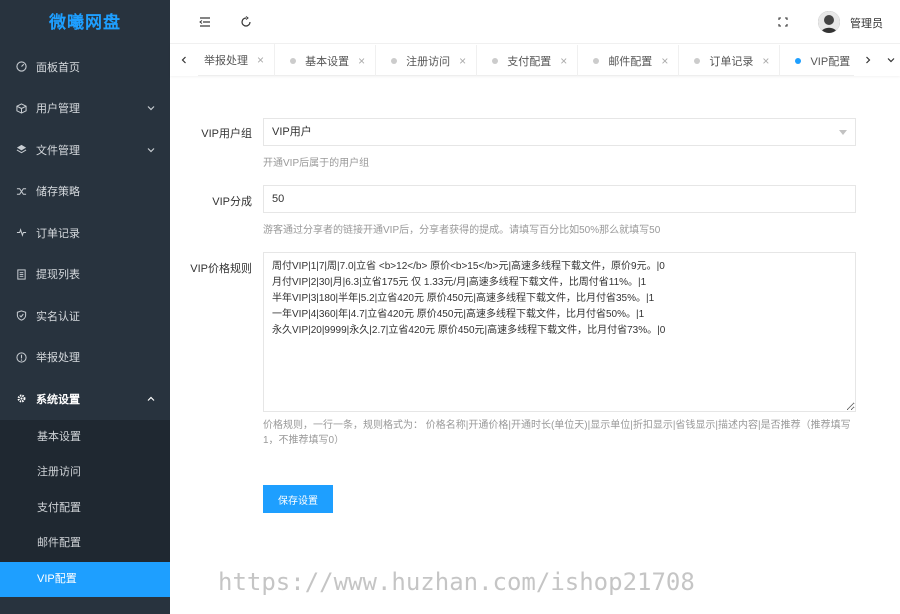 The image size is (900, 614). Describe the element at coordinates (85, 316) in the screenshot. I see `sidebar-item-realname: 实名认证` at that location.